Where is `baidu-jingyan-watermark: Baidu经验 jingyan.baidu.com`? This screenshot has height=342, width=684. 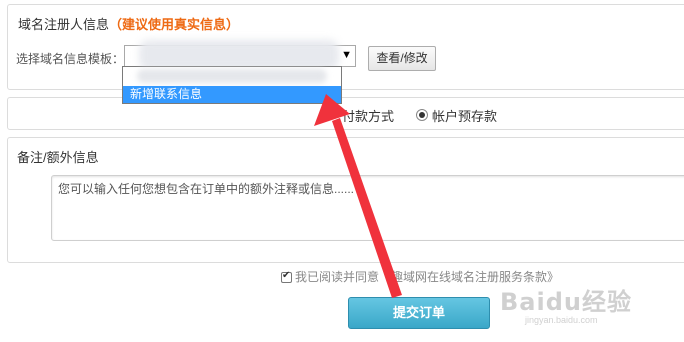 baidu-jingyan-watermark: Baidu经验 jingyan.baidu.com is located at coordinates (566, 303).